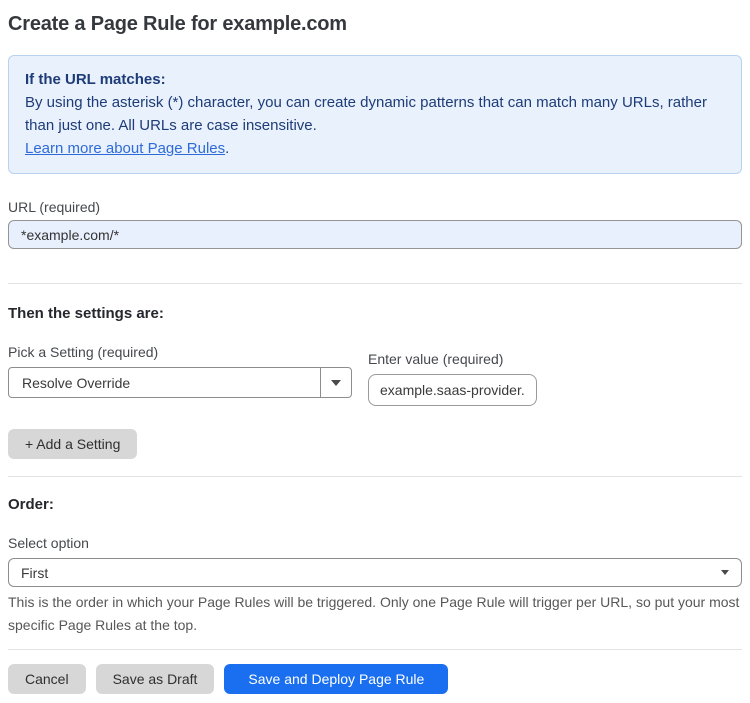  I want to click on setting-value-input, so click(452, 390).